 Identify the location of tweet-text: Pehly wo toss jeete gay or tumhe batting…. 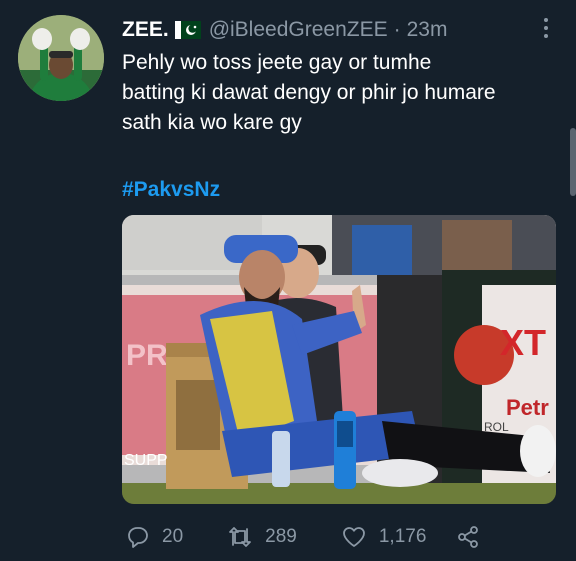
(332, 93).